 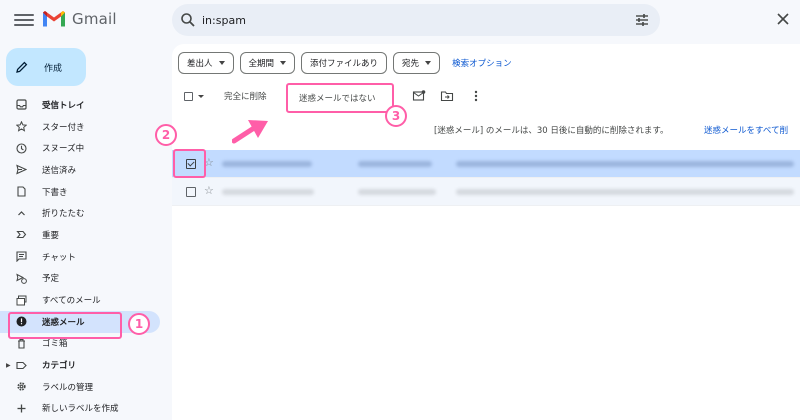 What do you see at coordinates (261, 64) in the screenshot?
I see `chip-label: 全期間` at bounding box center [261, 64].